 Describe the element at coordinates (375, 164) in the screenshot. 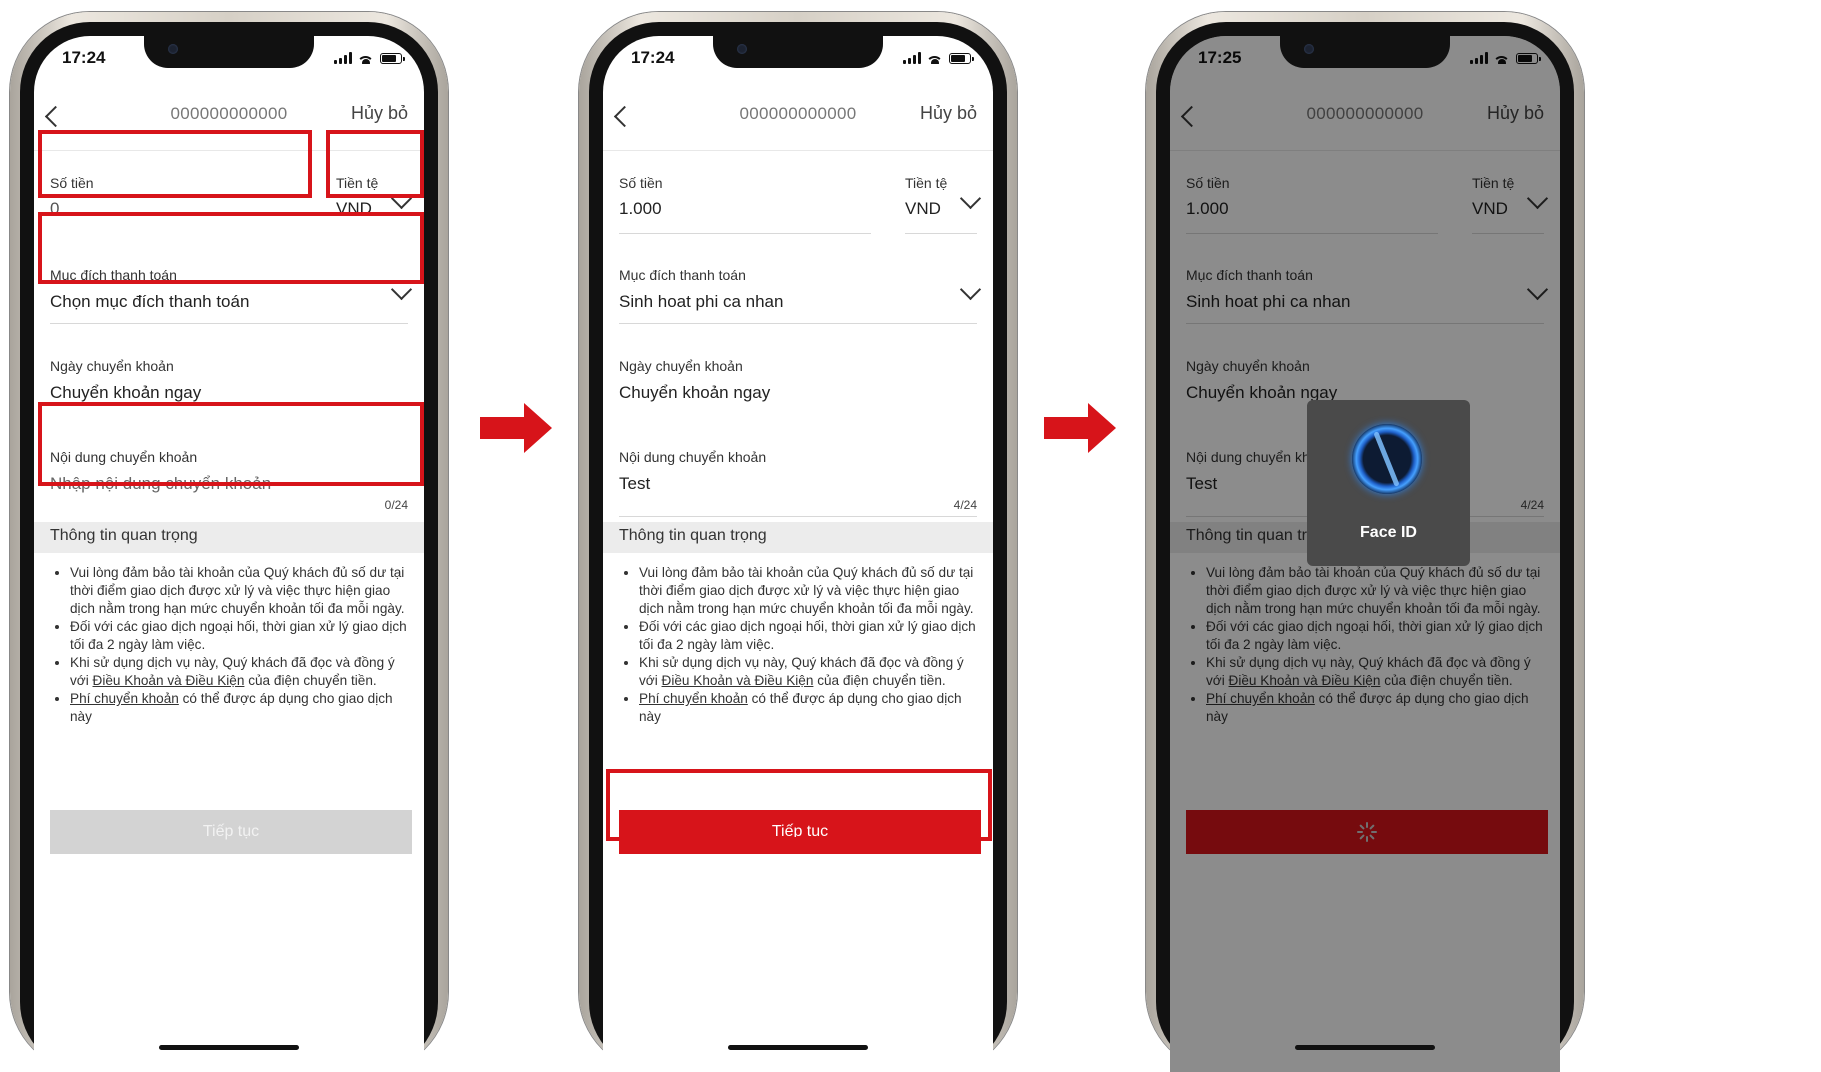

I see `highlight-currency` at that location.